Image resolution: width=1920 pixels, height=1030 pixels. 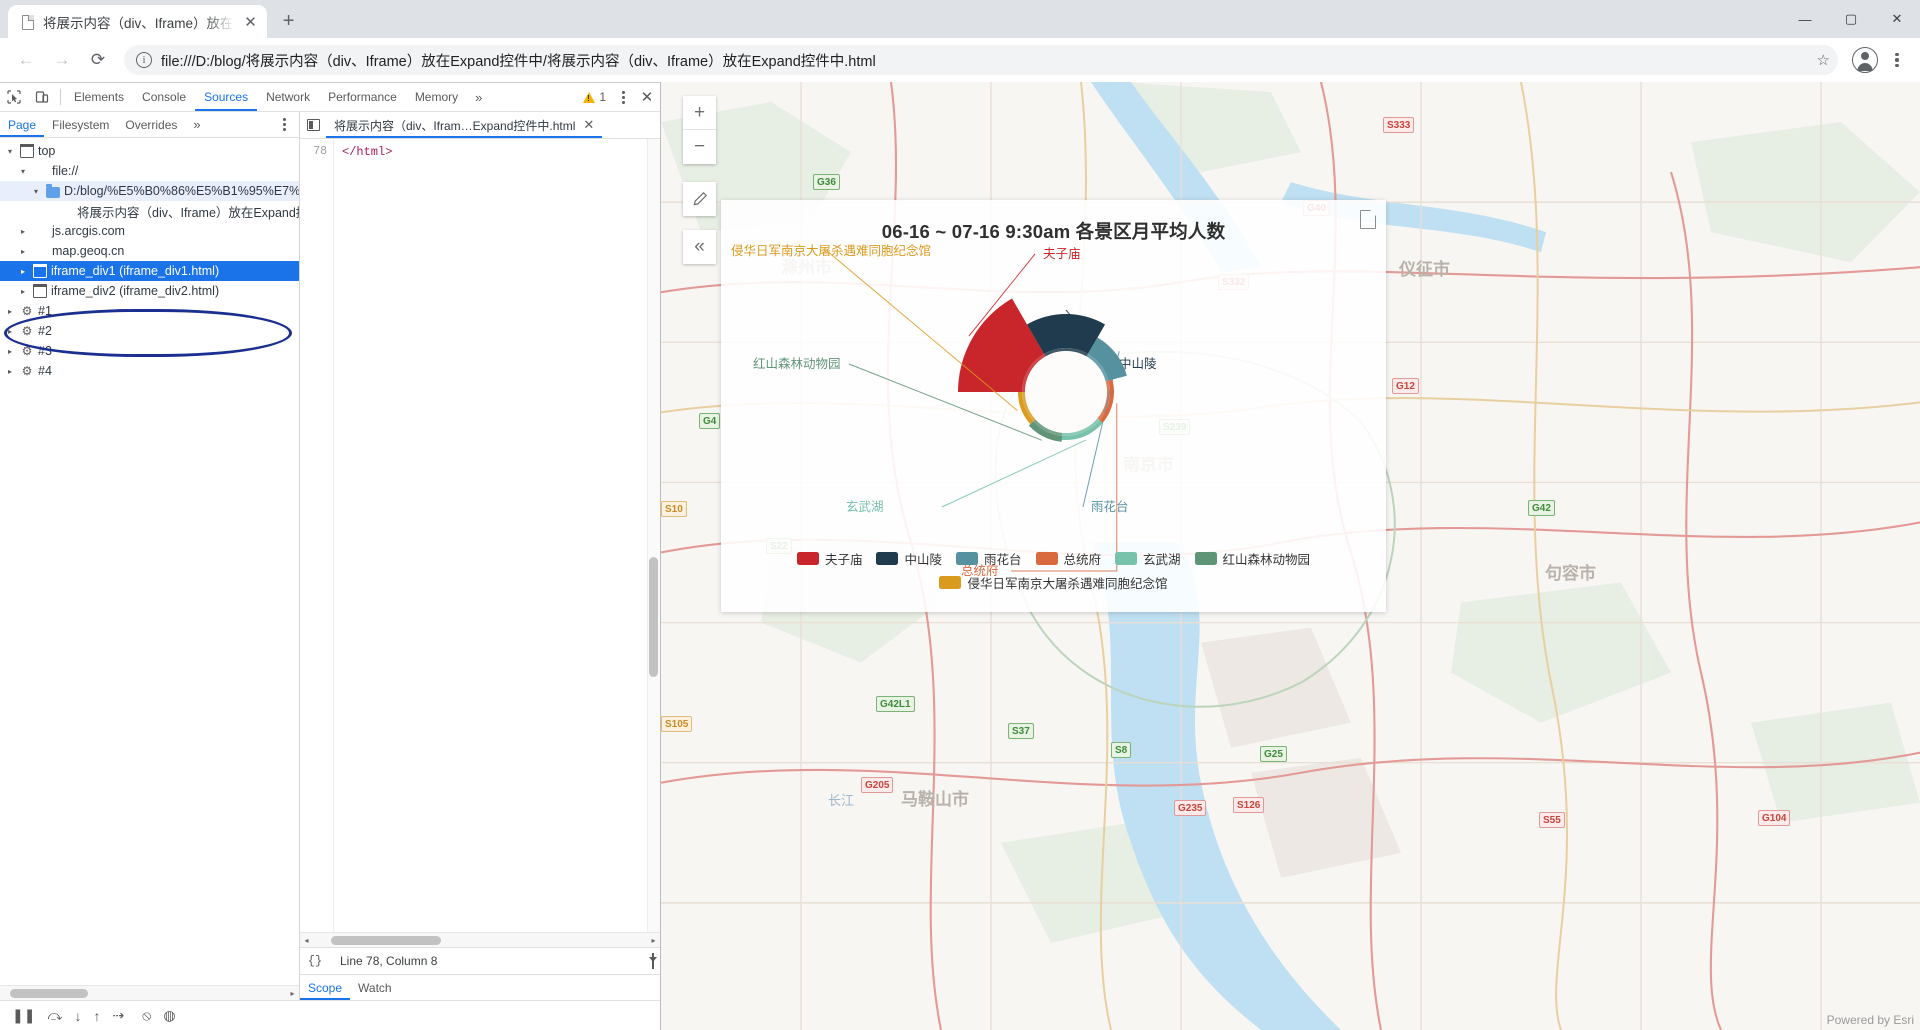 What do you see at coordinates (98, 60) in the screenshot?
I see `reload-icon: ⟳` at bounding box center [98, 60].